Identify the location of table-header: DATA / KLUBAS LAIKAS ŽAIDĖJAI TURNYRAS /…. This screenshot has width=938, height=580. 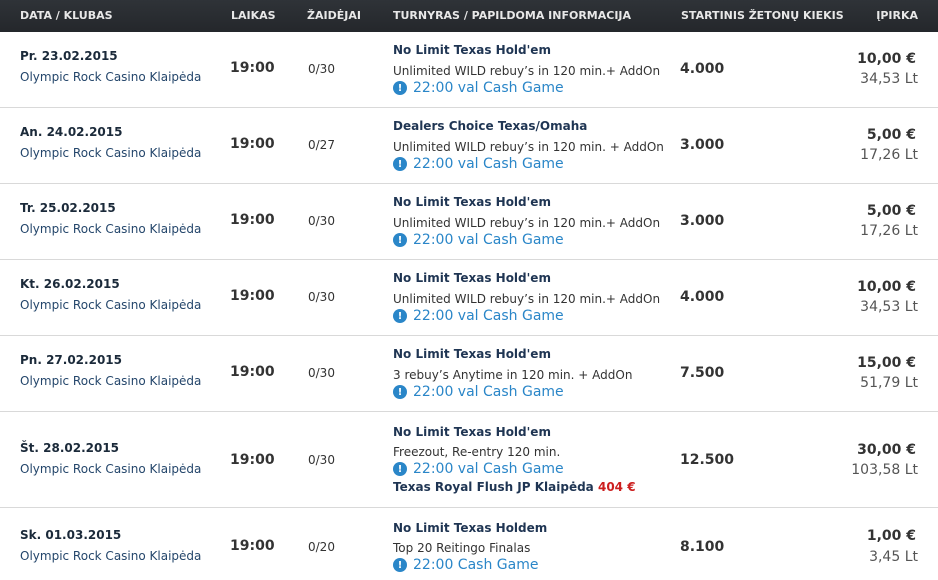
(469, 16).